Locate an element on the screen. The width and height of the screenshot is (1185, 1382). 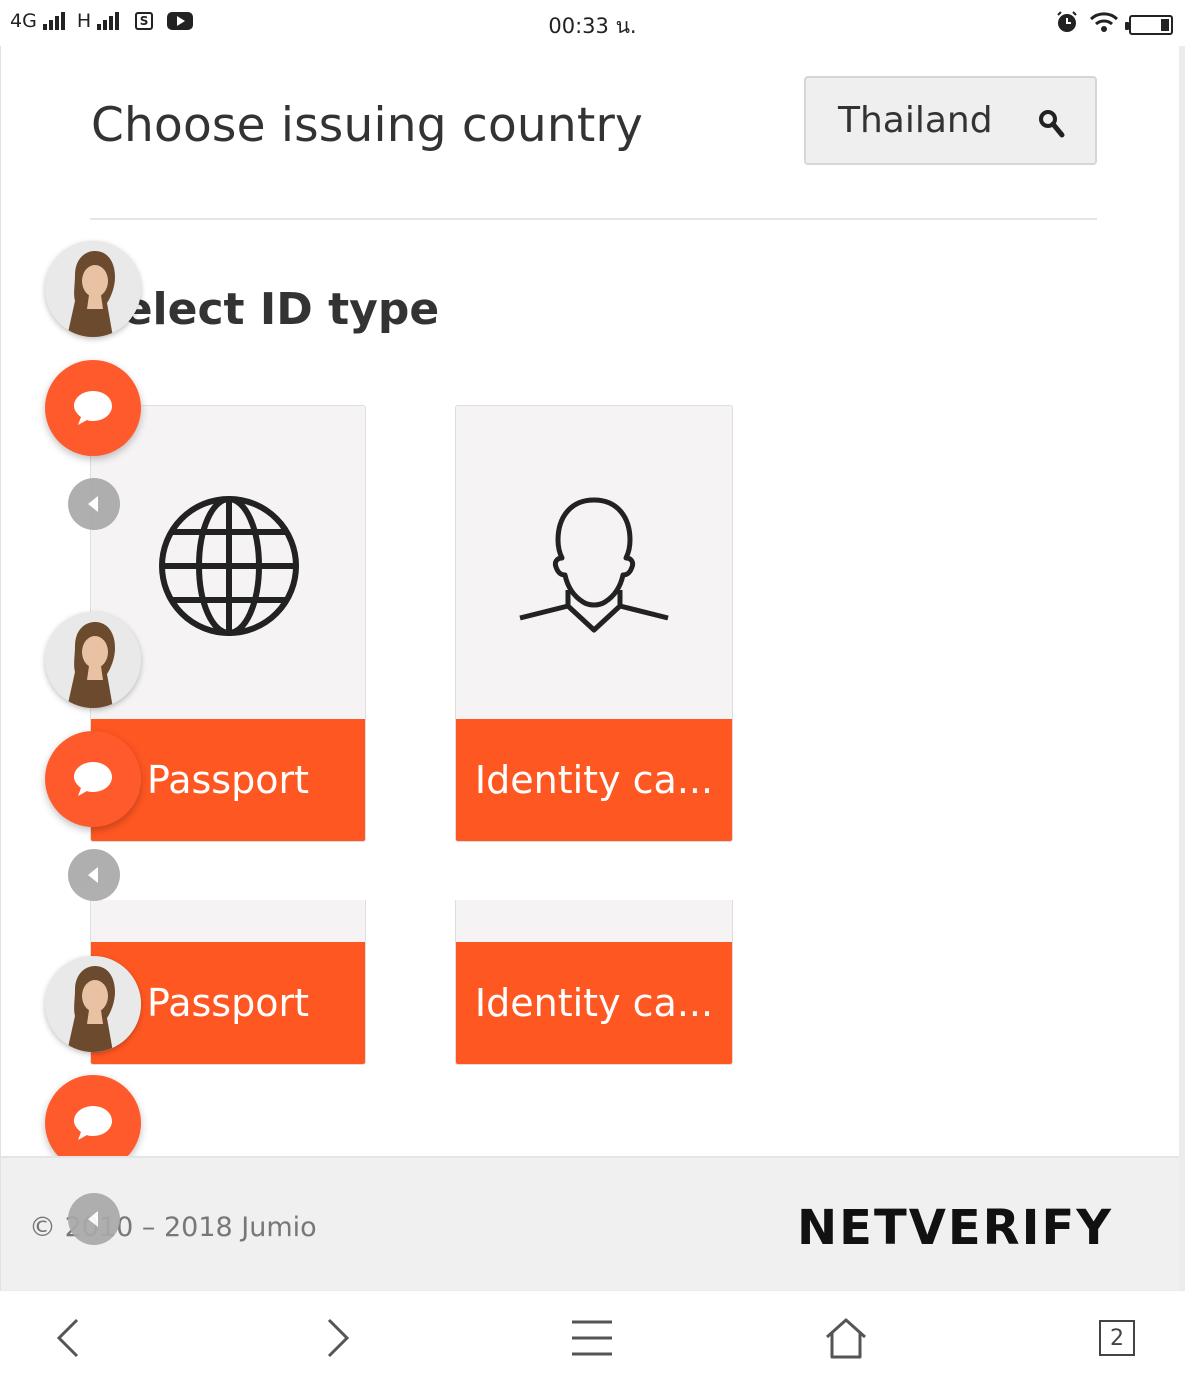
country-value: Thailand is located at coordinates (915, 120).